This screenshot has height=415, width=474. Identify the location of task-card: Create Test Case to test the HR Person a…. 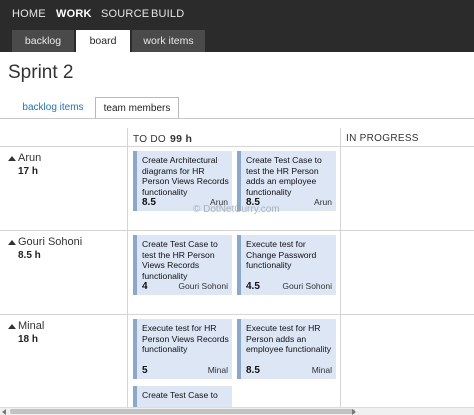
(286, 181).